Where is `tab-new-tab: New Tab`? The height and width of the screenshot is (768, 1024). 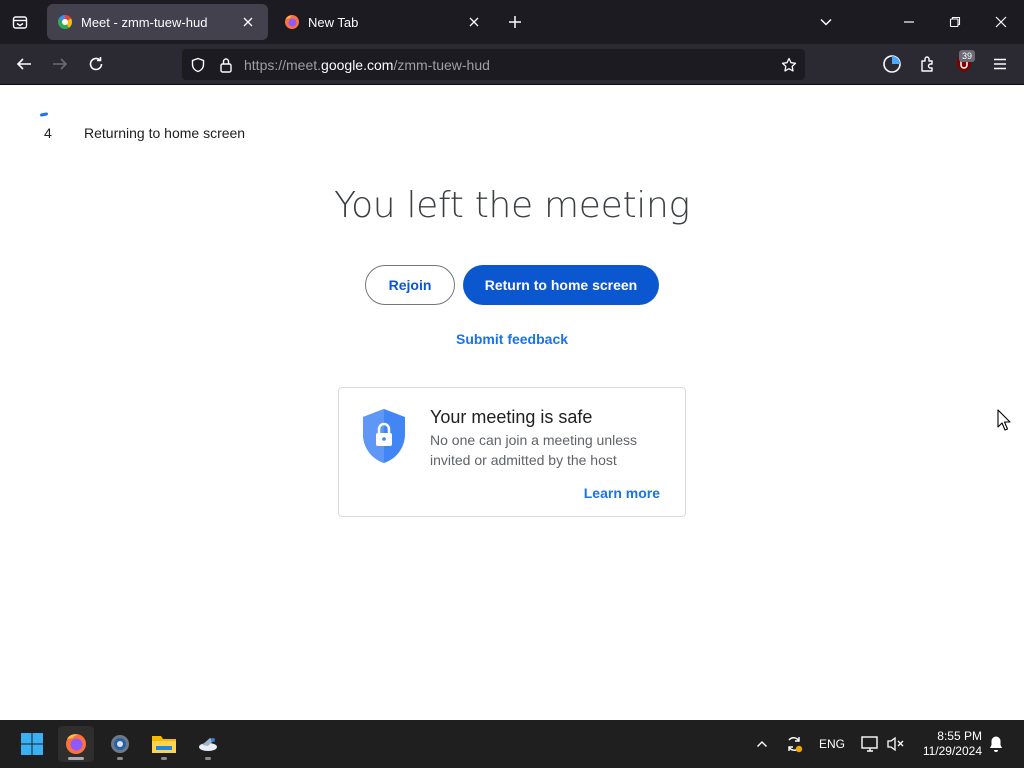
tab-new-tab: New Tab is located at coordinates (384, 22).